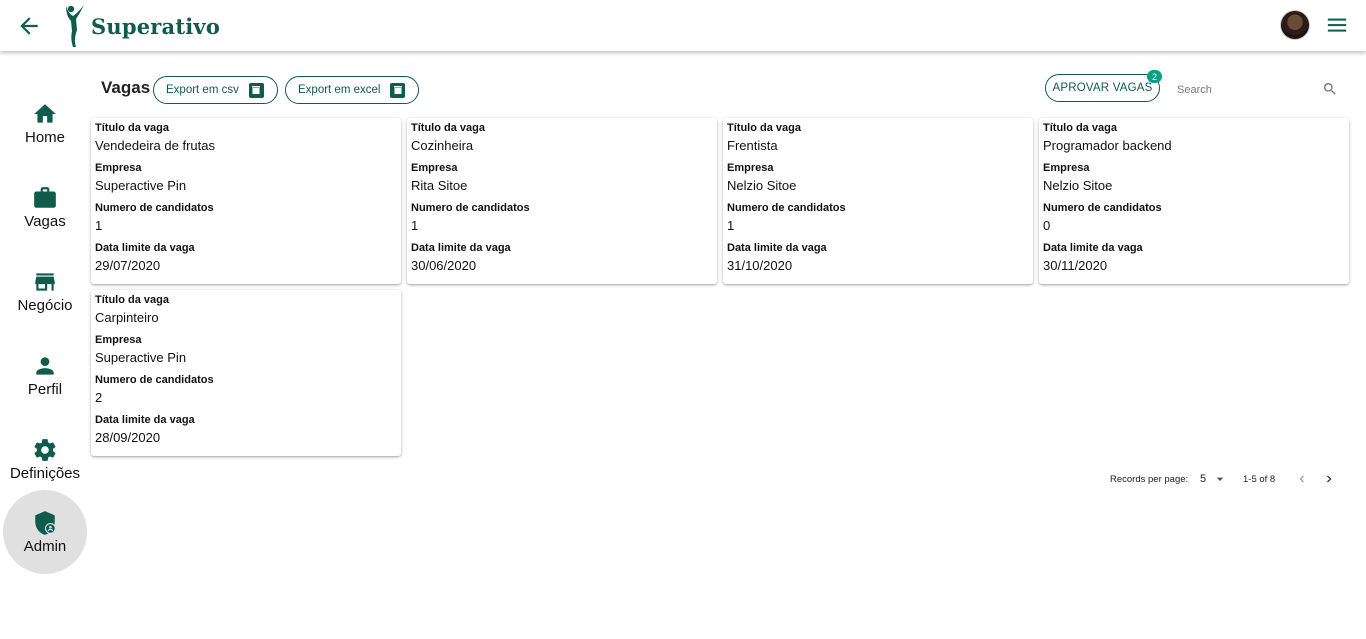 This screenshot has width=1366, height=639. What do you see at coordinates (683, 25) in the screenshot?
I see `top-app-bar: Superativo` at bounding box center [683, 25].